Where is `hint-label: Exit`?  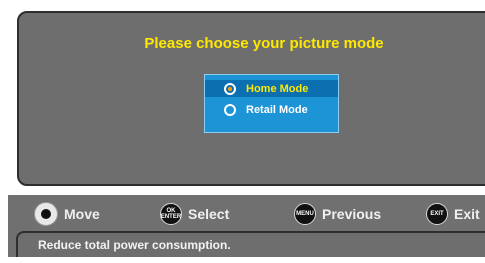 hint-label: Exit is located at coordinates (467, 214).